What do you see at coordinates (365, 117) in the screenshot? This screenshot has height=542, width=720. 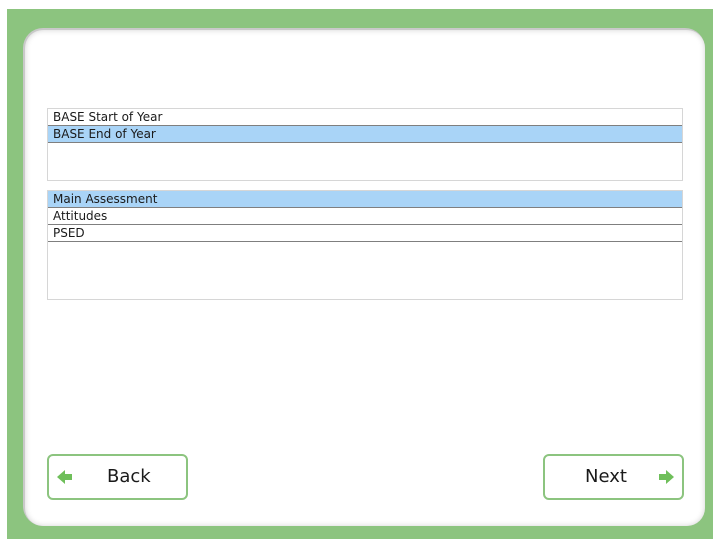 I see `list-item-base-start-of-year: BASE Start of Year` at bounding box center [365, 117].